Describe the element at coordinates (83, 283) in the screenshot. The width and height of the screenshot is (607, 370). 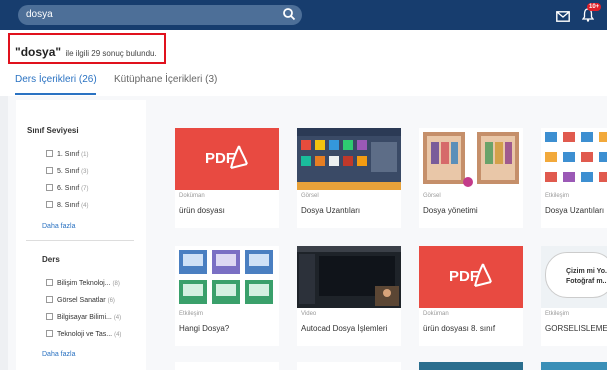
I see `filter-option: Bilişim Teknoloj... (8)` at that location.